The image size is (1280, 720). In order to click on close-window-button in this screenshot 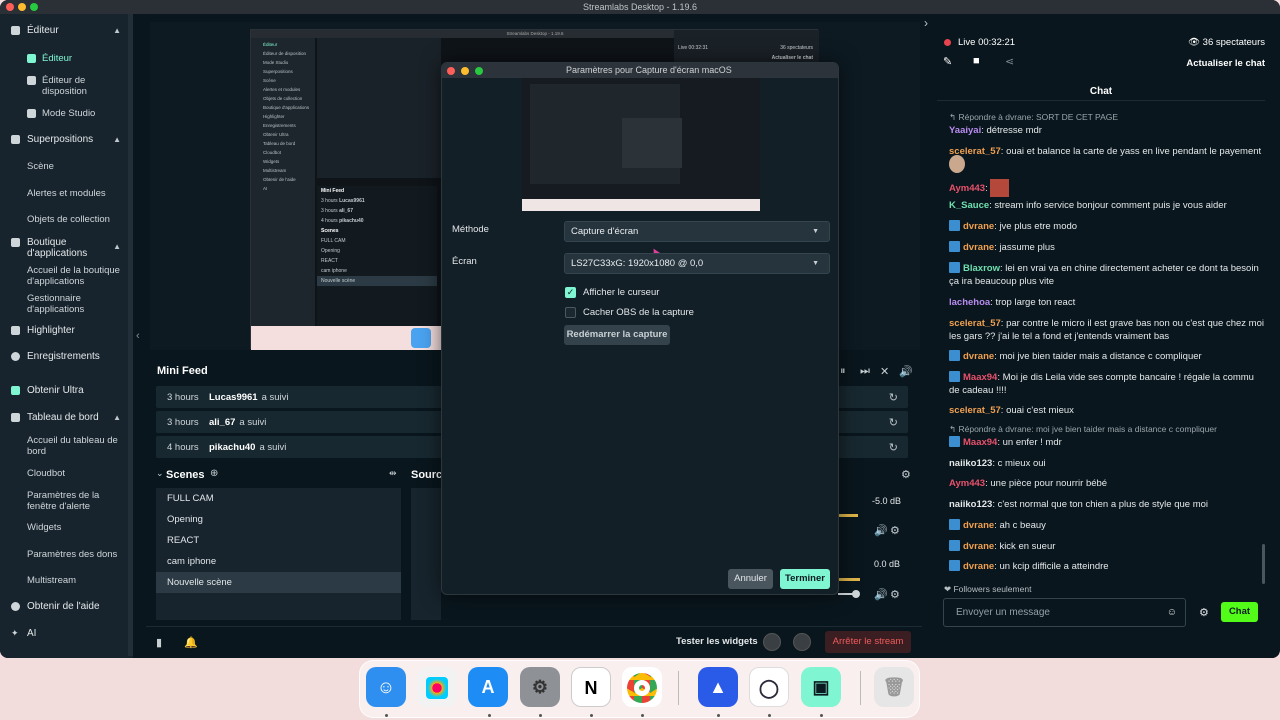, I will do `click(10, 7)`.